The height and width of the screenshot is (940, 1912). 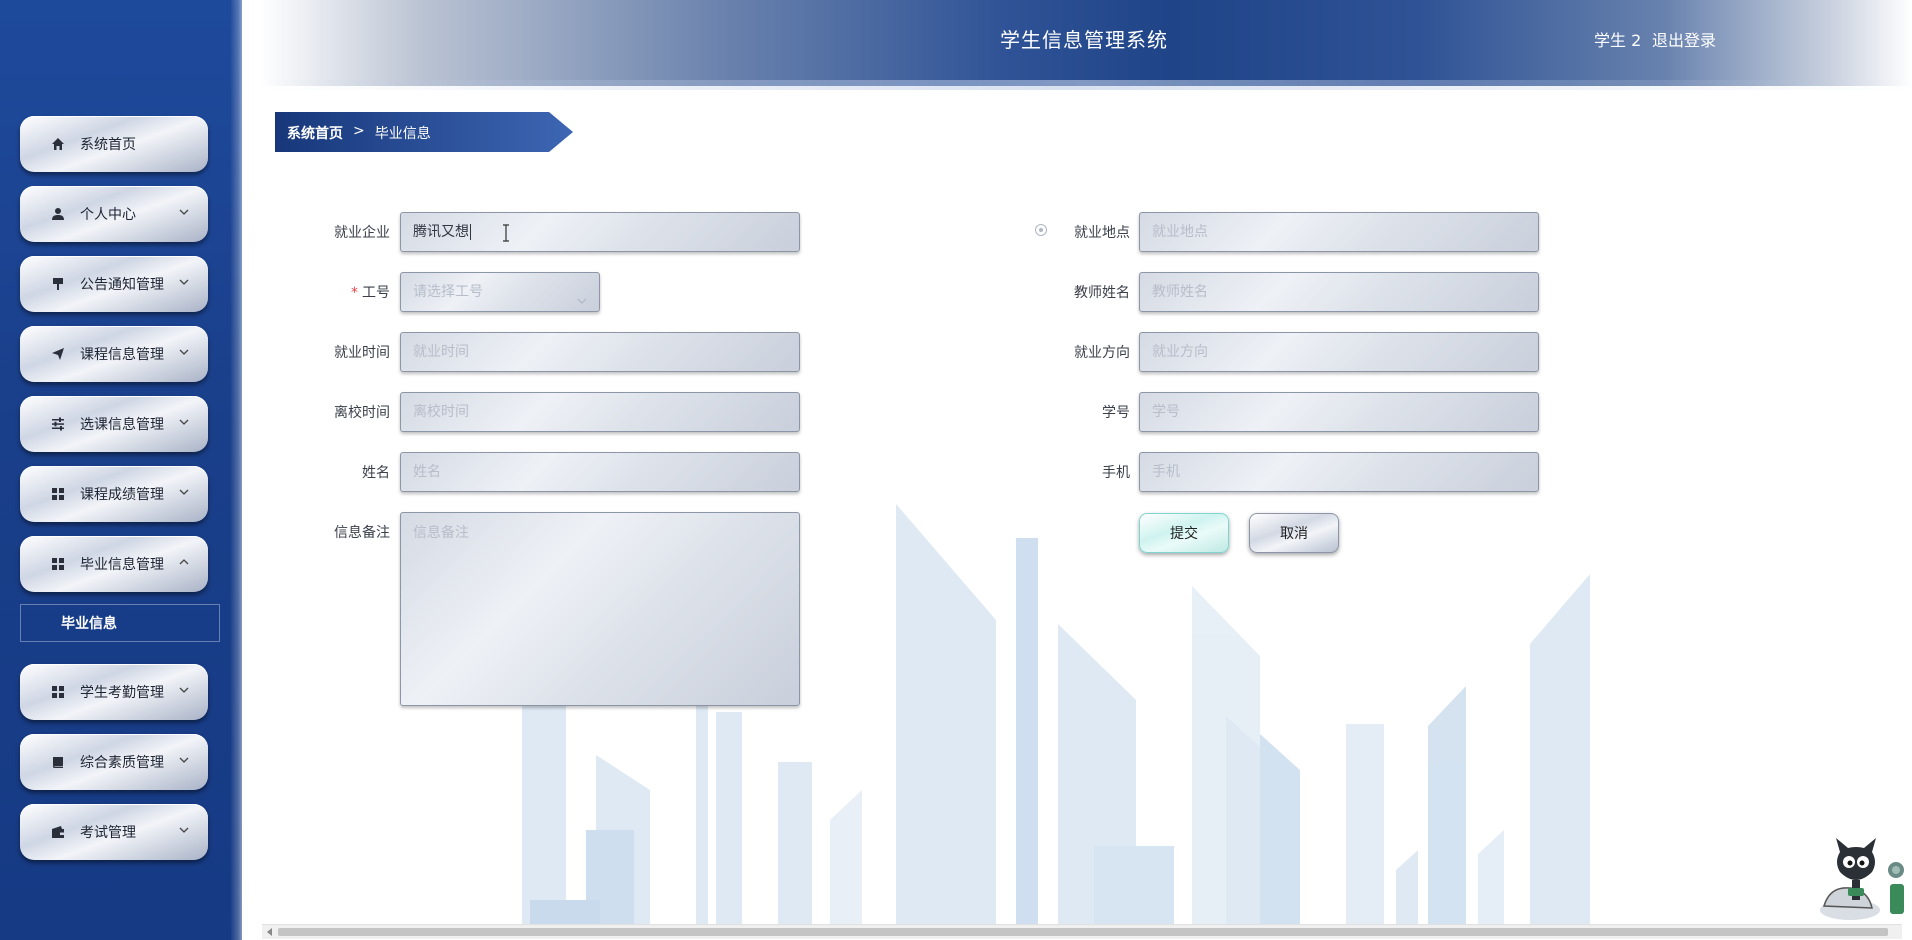 I want to click on submit-button: 提交, so click(x=1184, y=533).